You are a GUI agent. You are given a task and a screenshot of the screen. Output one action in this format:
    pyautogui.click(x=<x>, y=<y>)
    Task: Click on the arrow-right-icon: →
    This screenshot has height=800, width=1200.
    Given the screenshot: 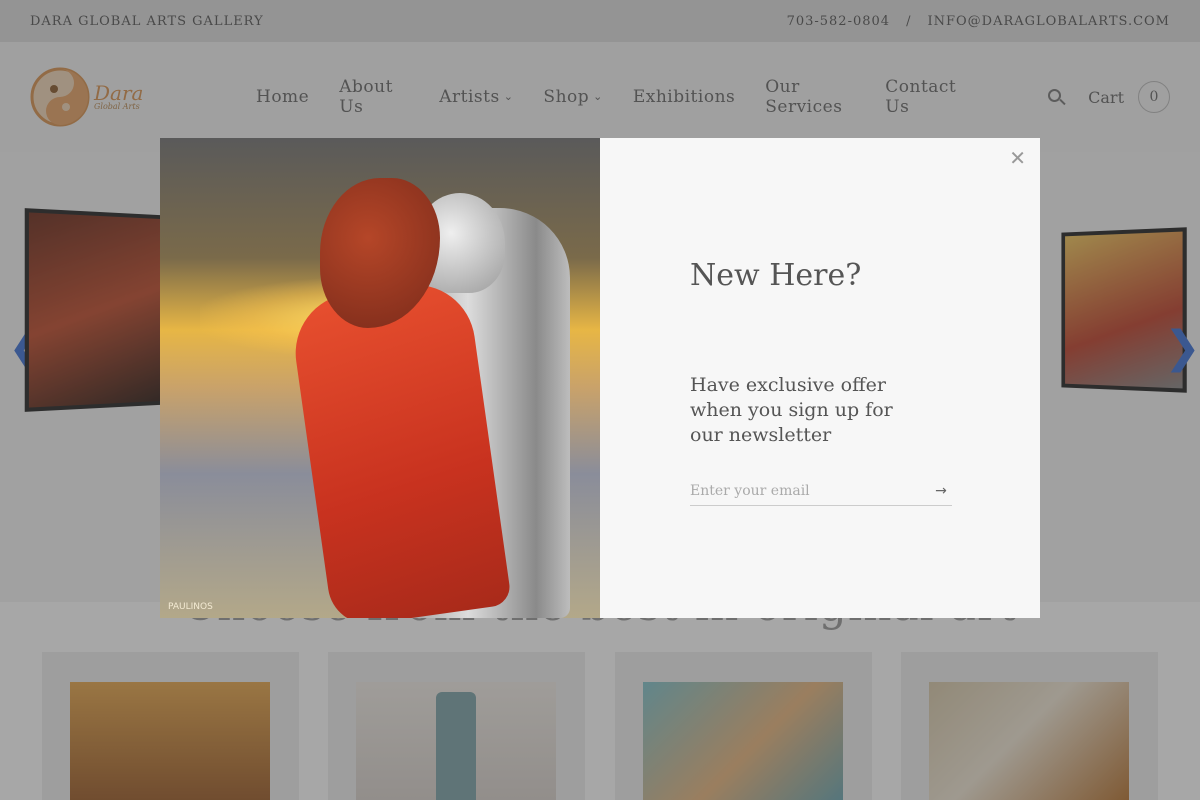 What is the action you would take?
    pyautogui.click(x=941, y=491)
    